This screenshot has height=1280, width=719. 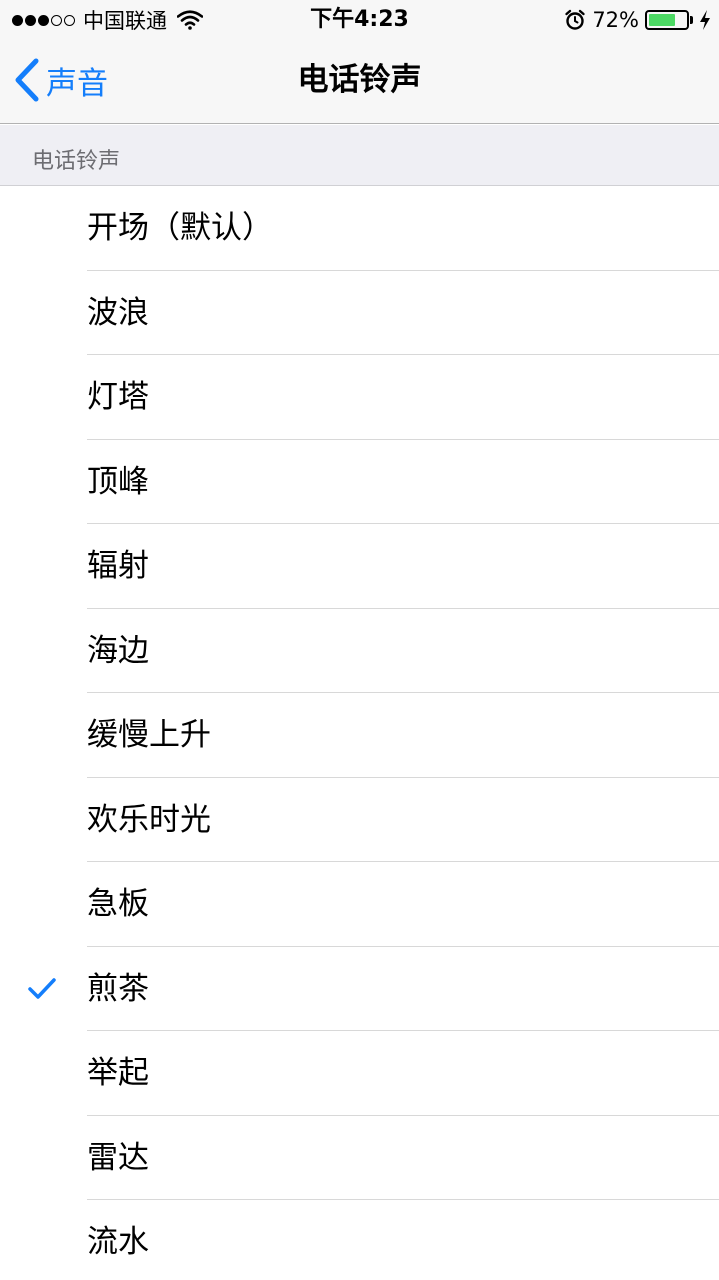 I want to click on ringtone-label: 辐射, so click(x=118, y=566).